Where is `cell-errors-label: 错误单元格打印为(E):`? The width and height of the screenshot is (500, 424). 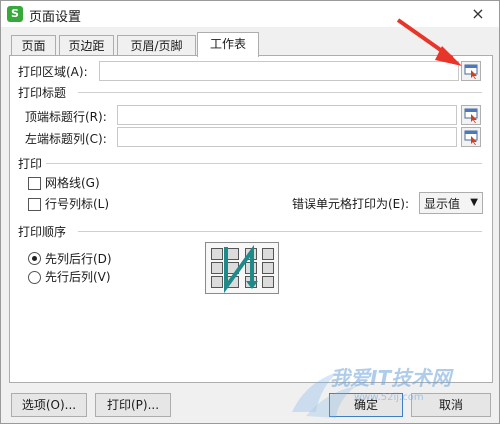 cell-errors-label: 错误单元格打印为(E): is located at coordinates (350, 204).